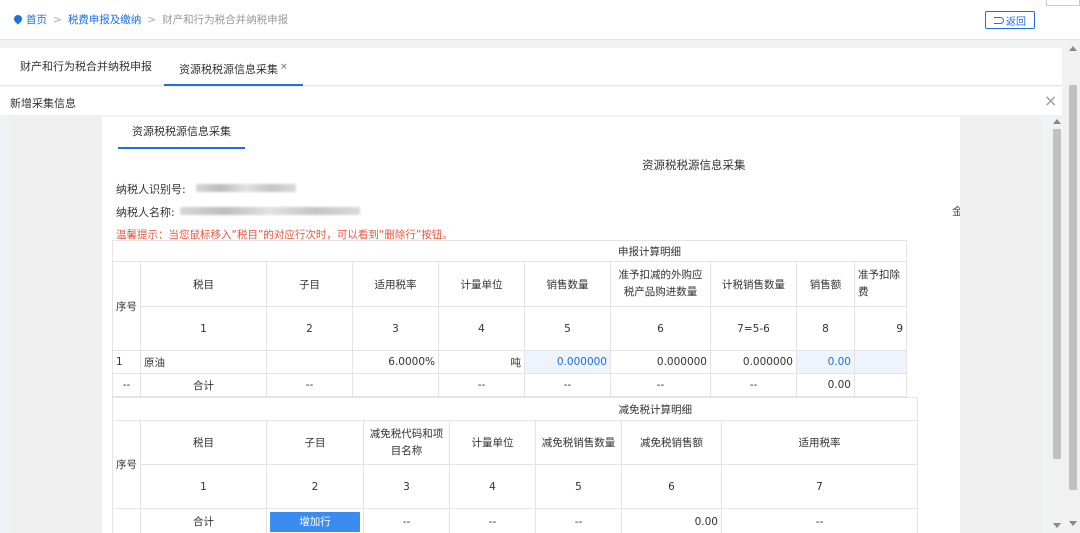 The height and width of the screenshot is (533, 1080). I want to click on modal-title: 新增采集信息, so click(43, 103).